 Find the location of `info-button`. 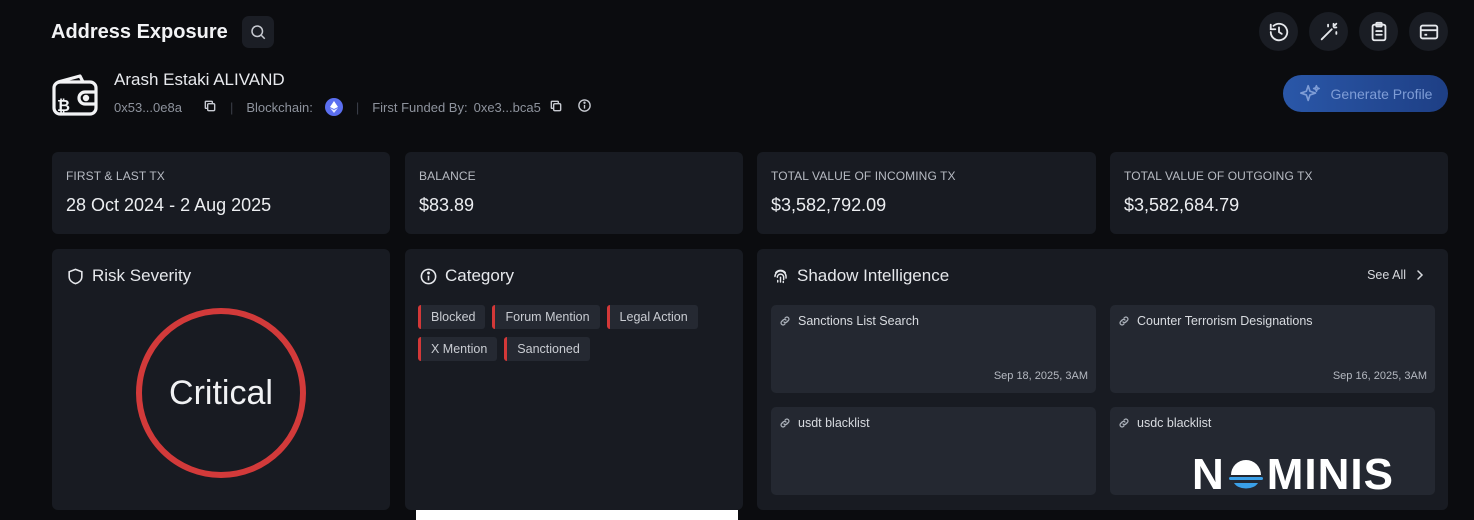

info-button is located at coordinates (584, 107).